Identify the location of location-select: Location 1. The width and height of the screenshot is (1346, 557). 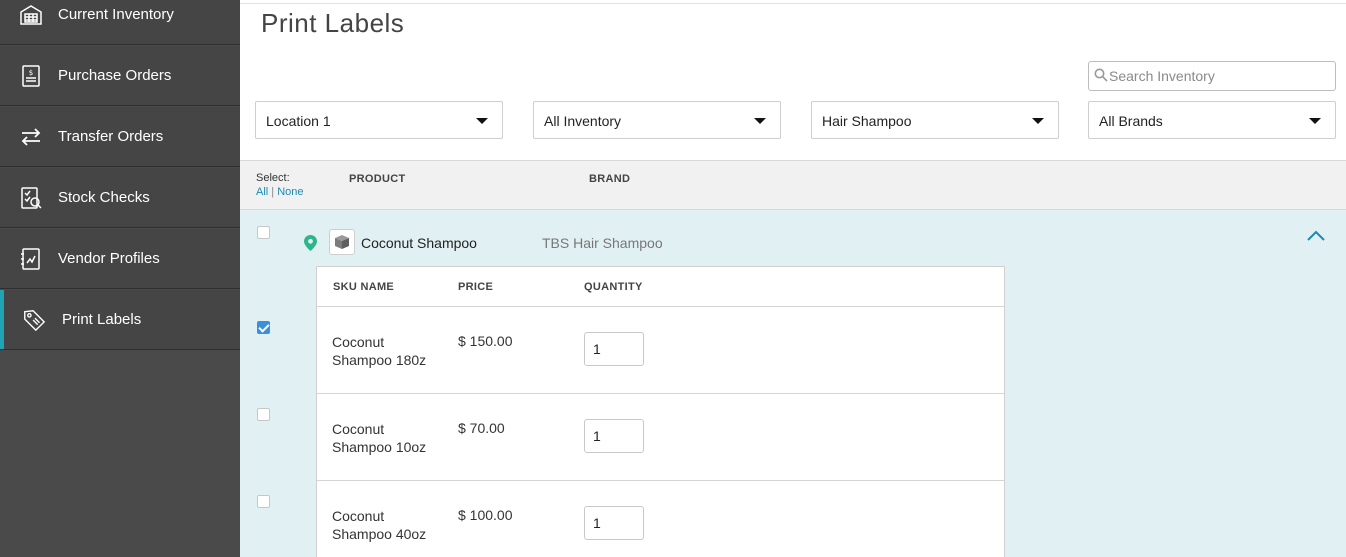
(379, 120).